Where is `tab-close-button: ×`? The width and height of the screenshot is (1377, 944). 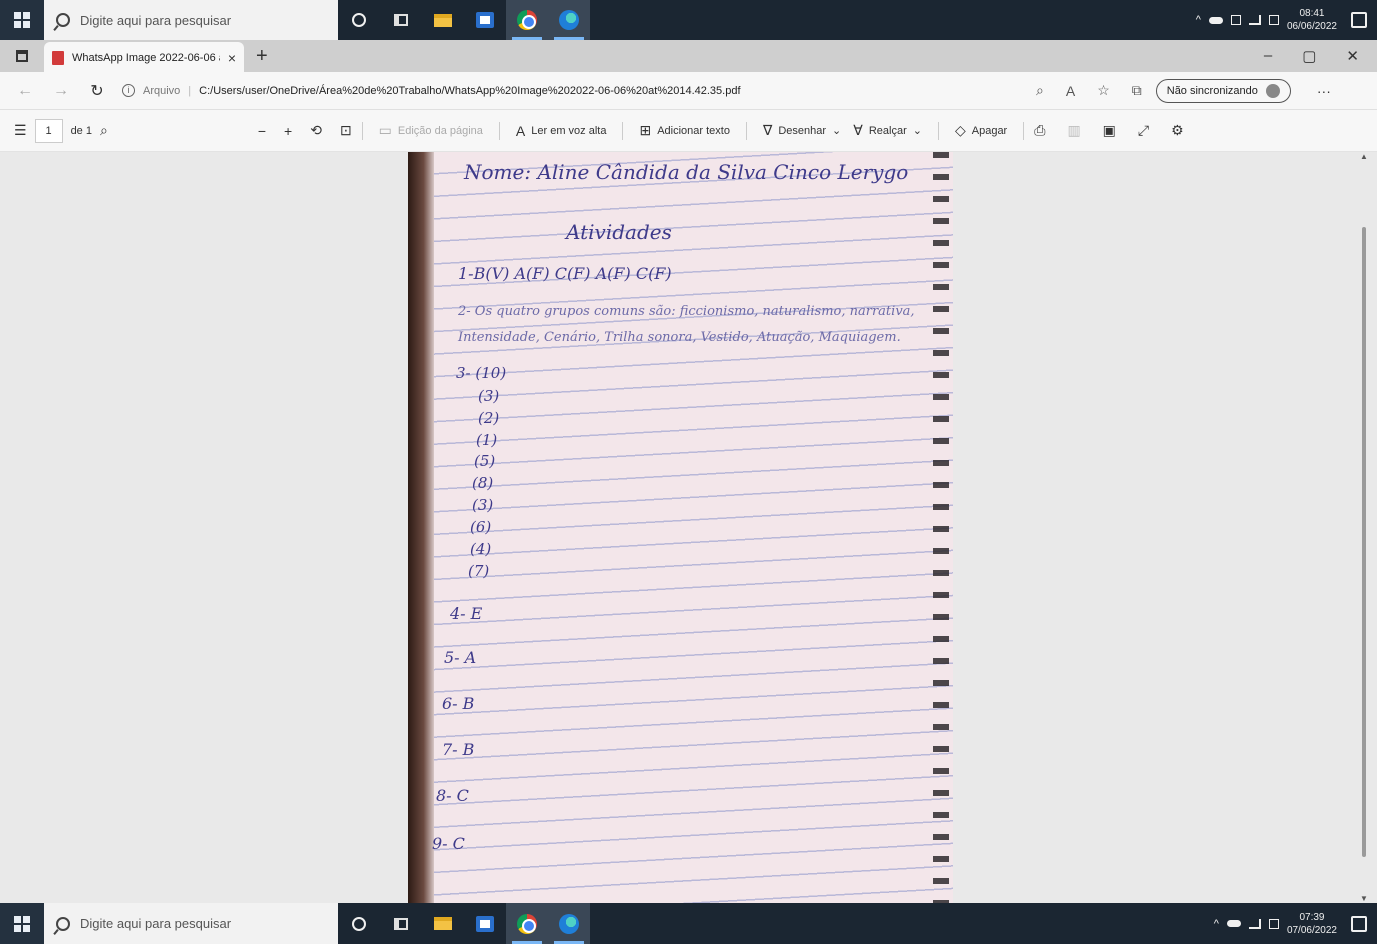
tab-close-button: × is located at coordinates (232, 58).